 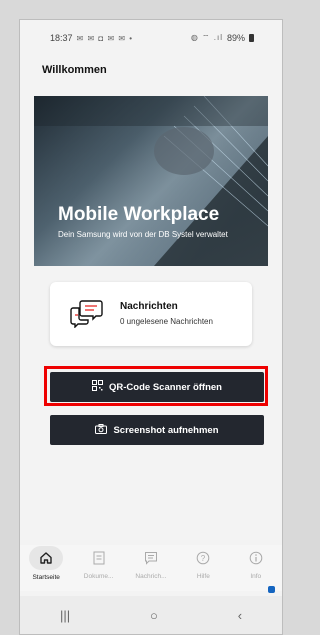 I want to click on message-icon, so click(x=151, y=558).